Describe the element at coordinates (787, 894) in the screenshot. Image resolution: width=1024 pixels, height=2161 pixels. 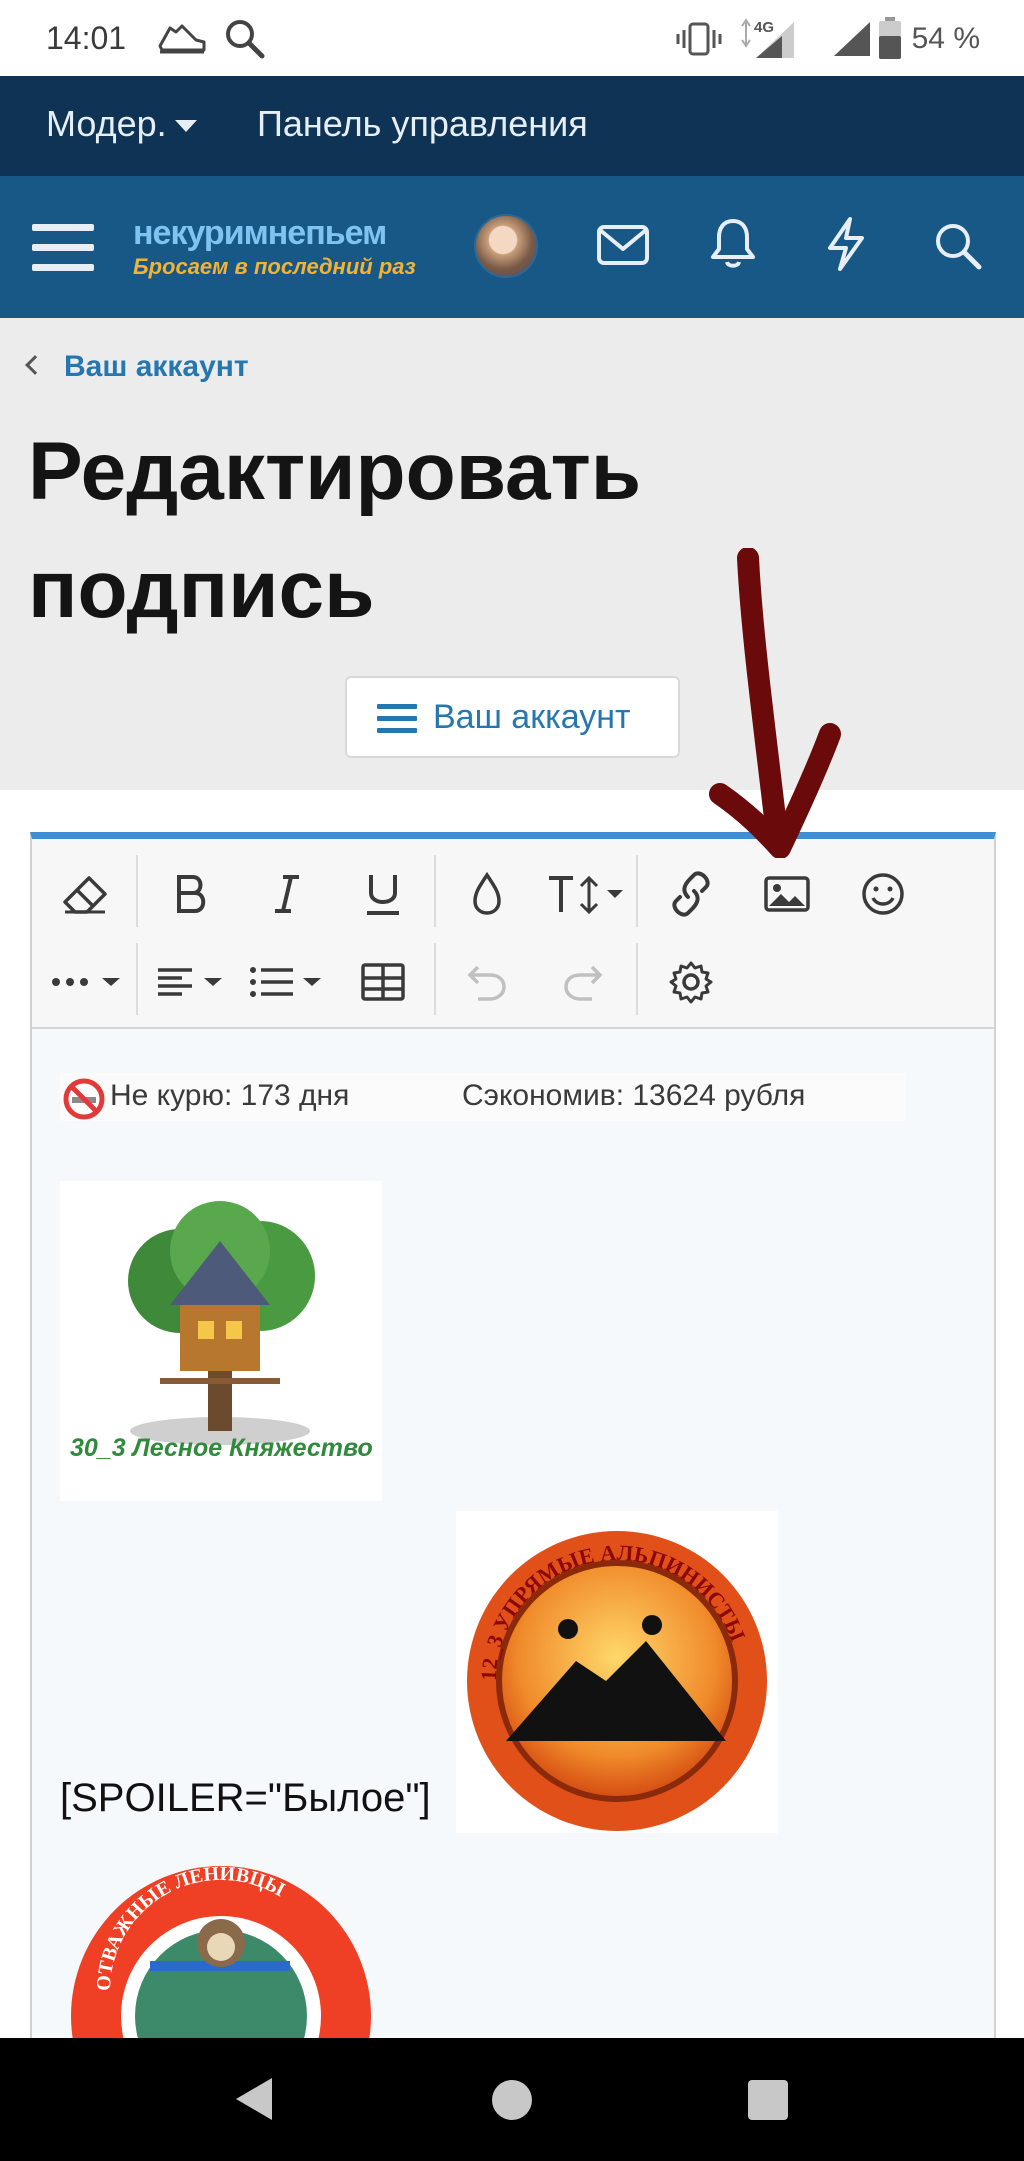
I see `image-icon` at that location.